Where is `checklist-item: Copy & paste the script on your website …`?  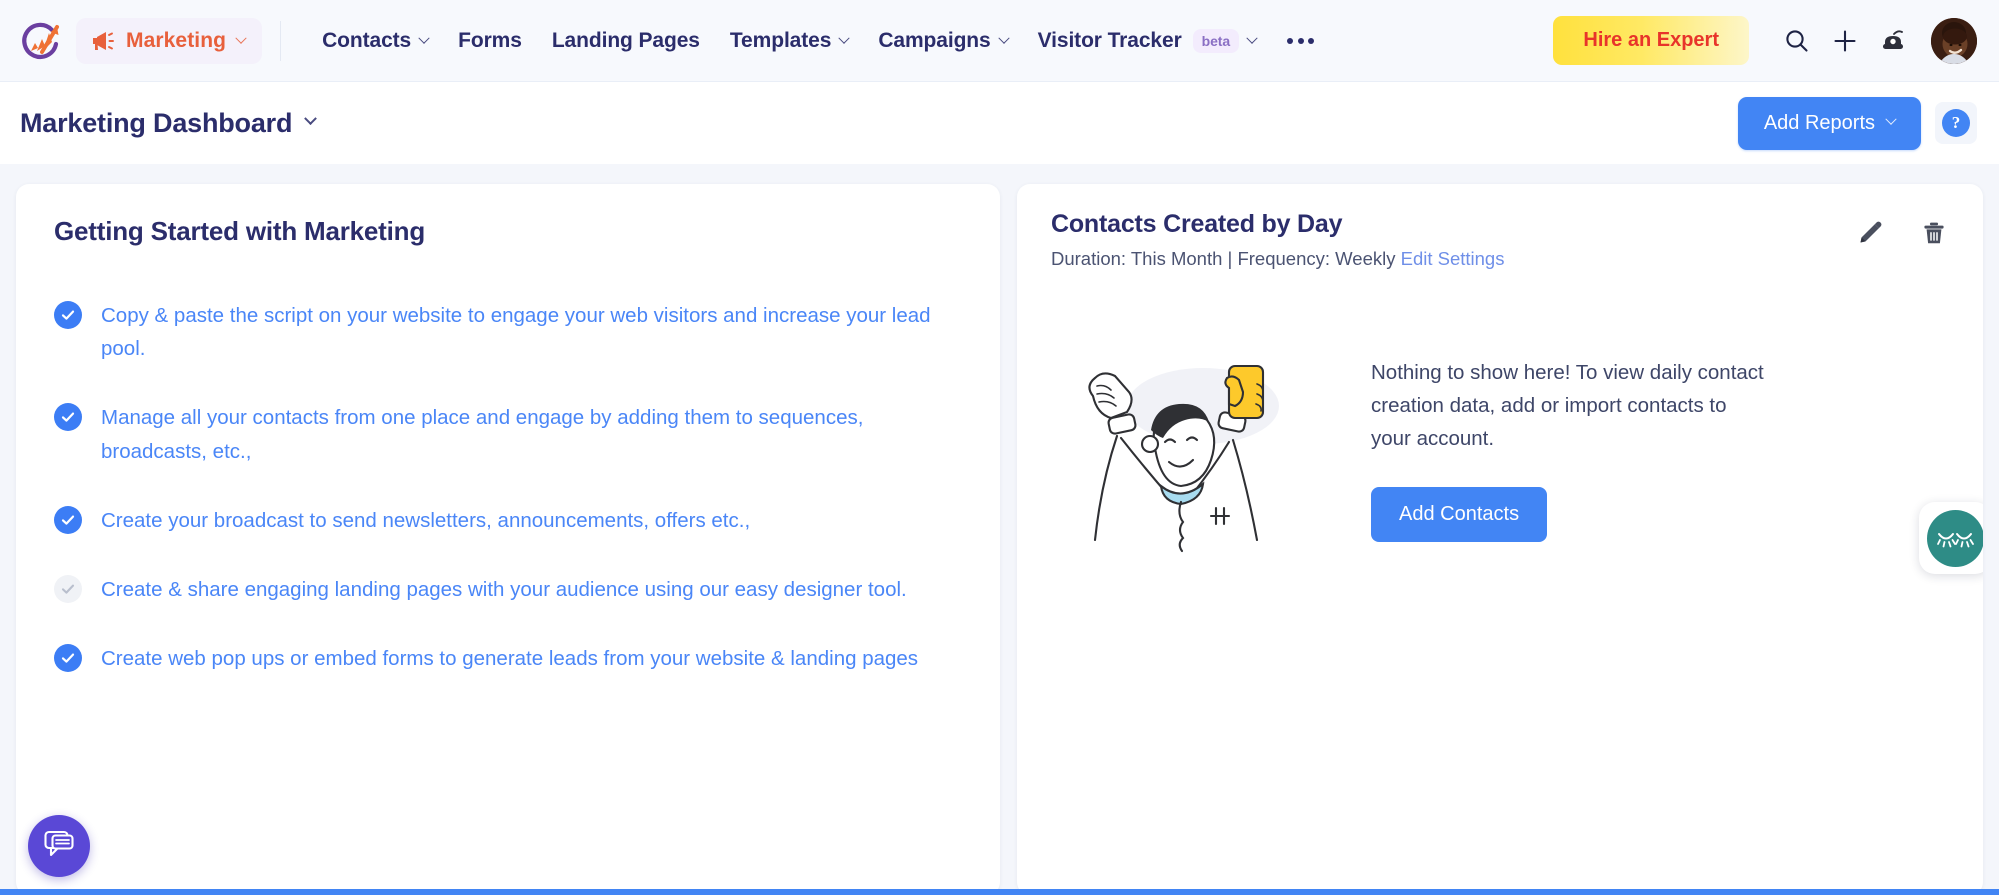 checklist-item: Copy & paste the script on your website … is located at coordinates (508, 332).